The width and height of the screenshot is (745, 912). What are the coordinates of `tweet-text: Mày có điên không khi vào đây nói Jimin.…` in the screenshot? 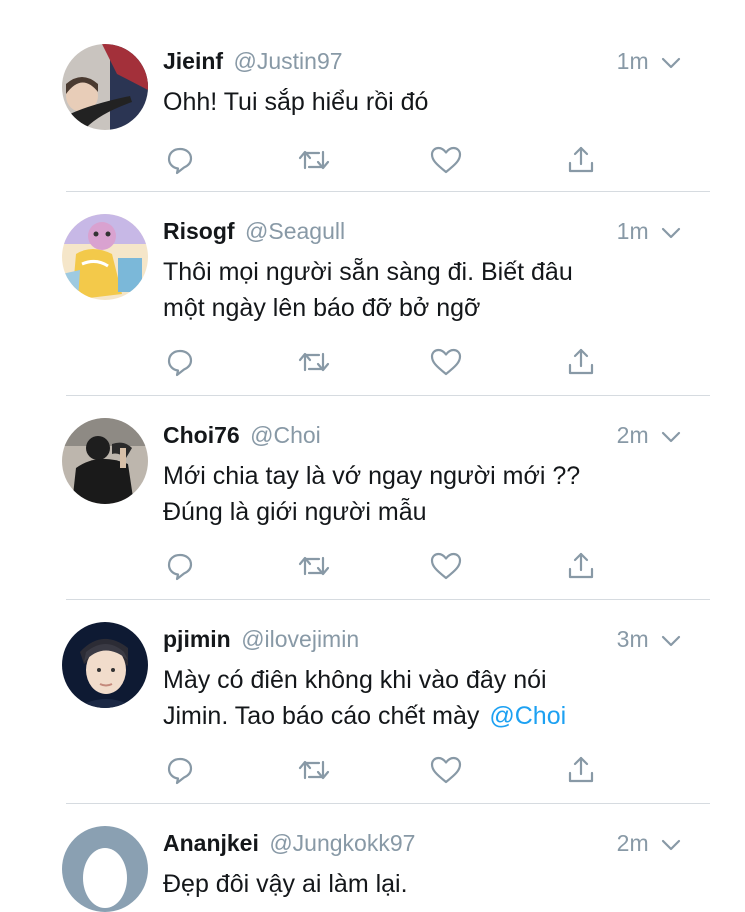 It's located at (428, 698).